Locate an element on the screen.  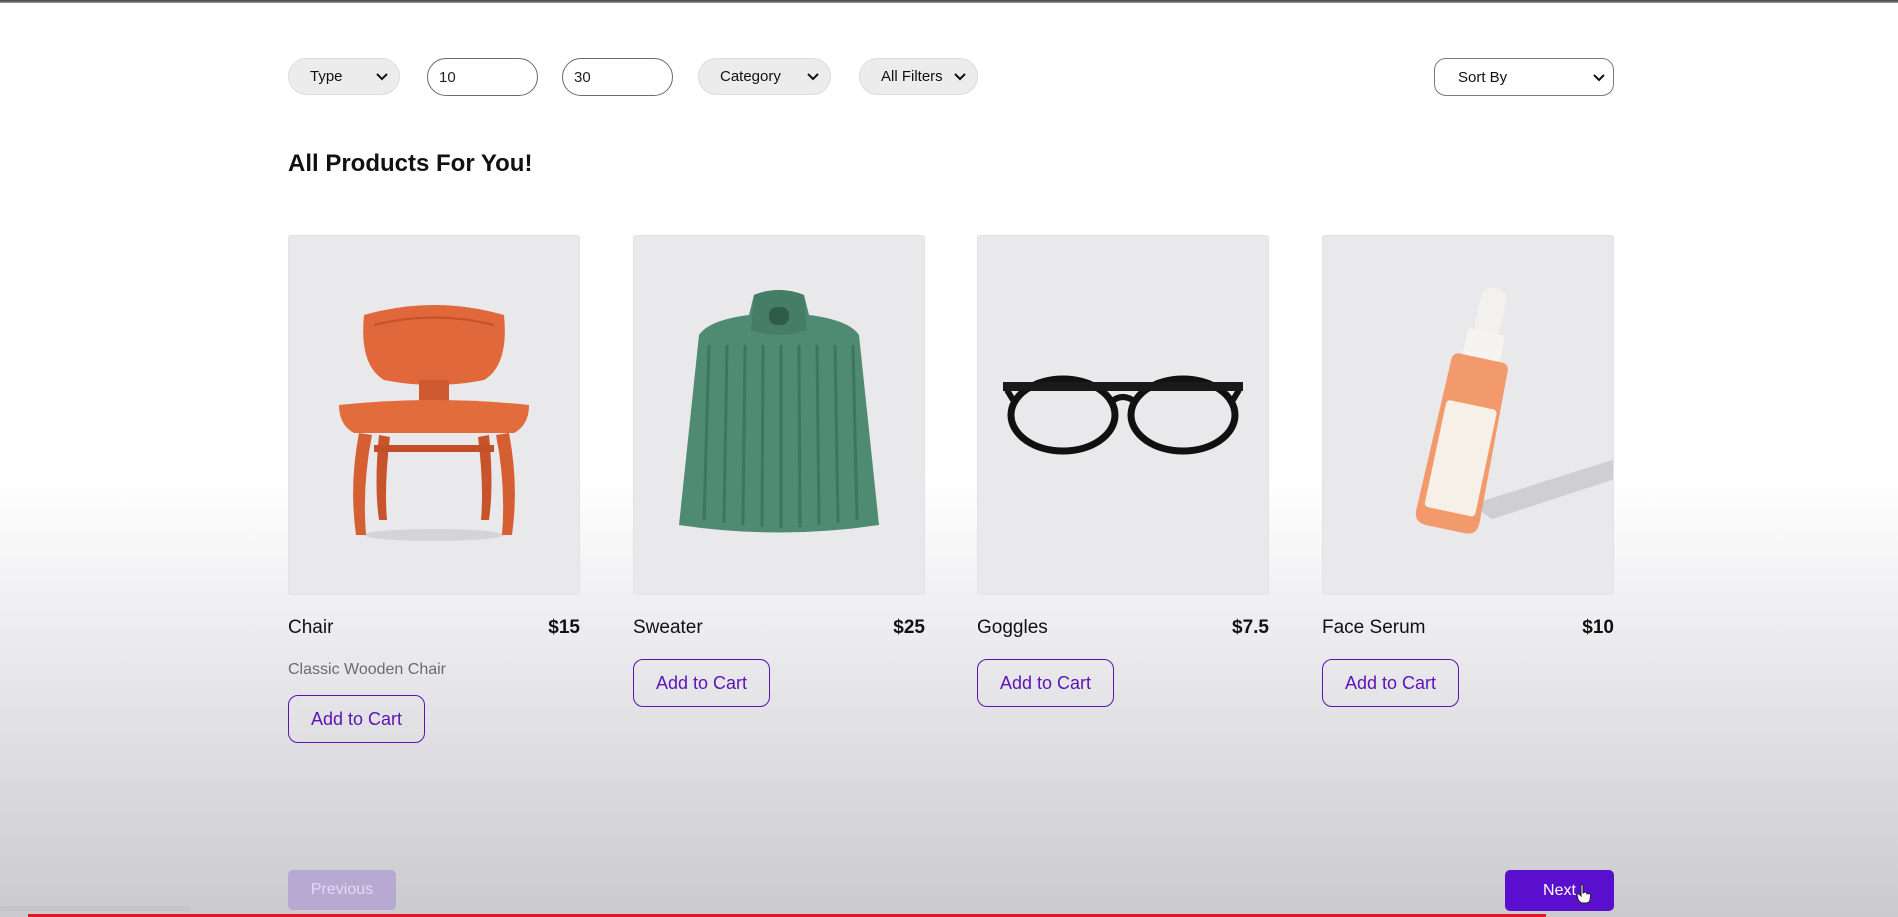
all-filters-label: All Filters is located at coordinates (912, 76).